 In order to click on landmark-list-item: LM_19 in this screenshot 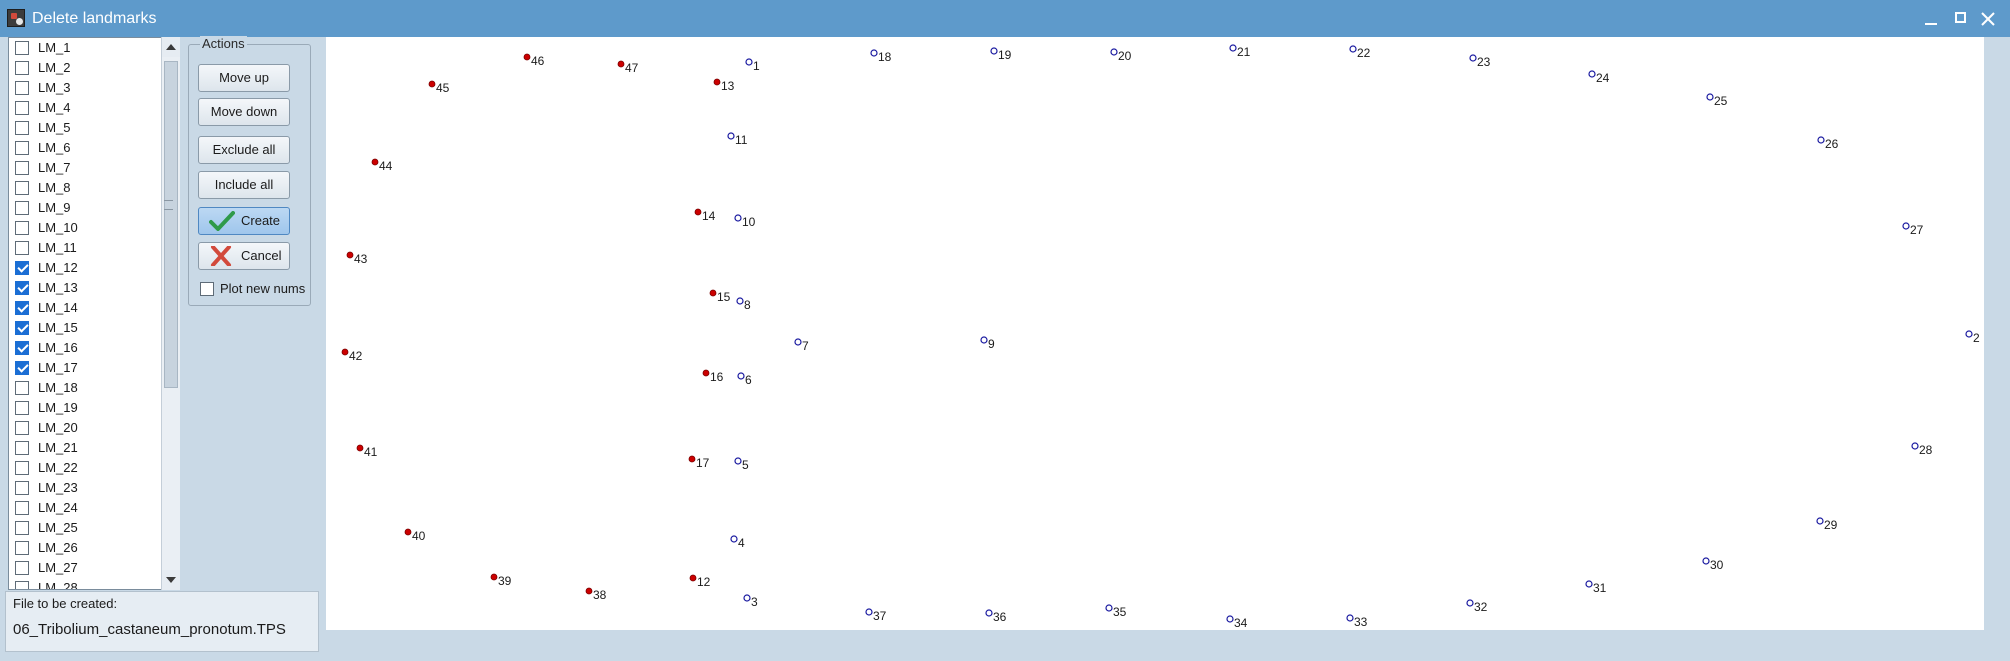, I will do `click(86, 408)`.